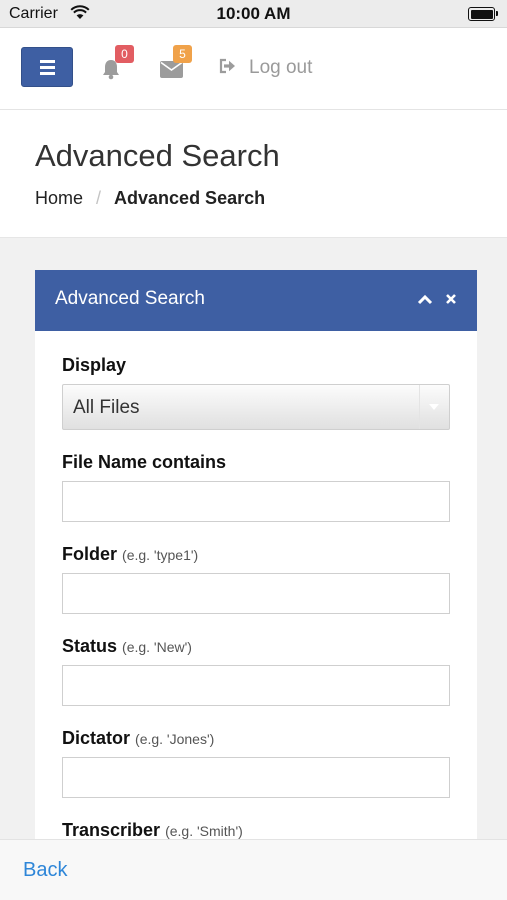  I want to click on status-label-text: Status, so click(90, 646).